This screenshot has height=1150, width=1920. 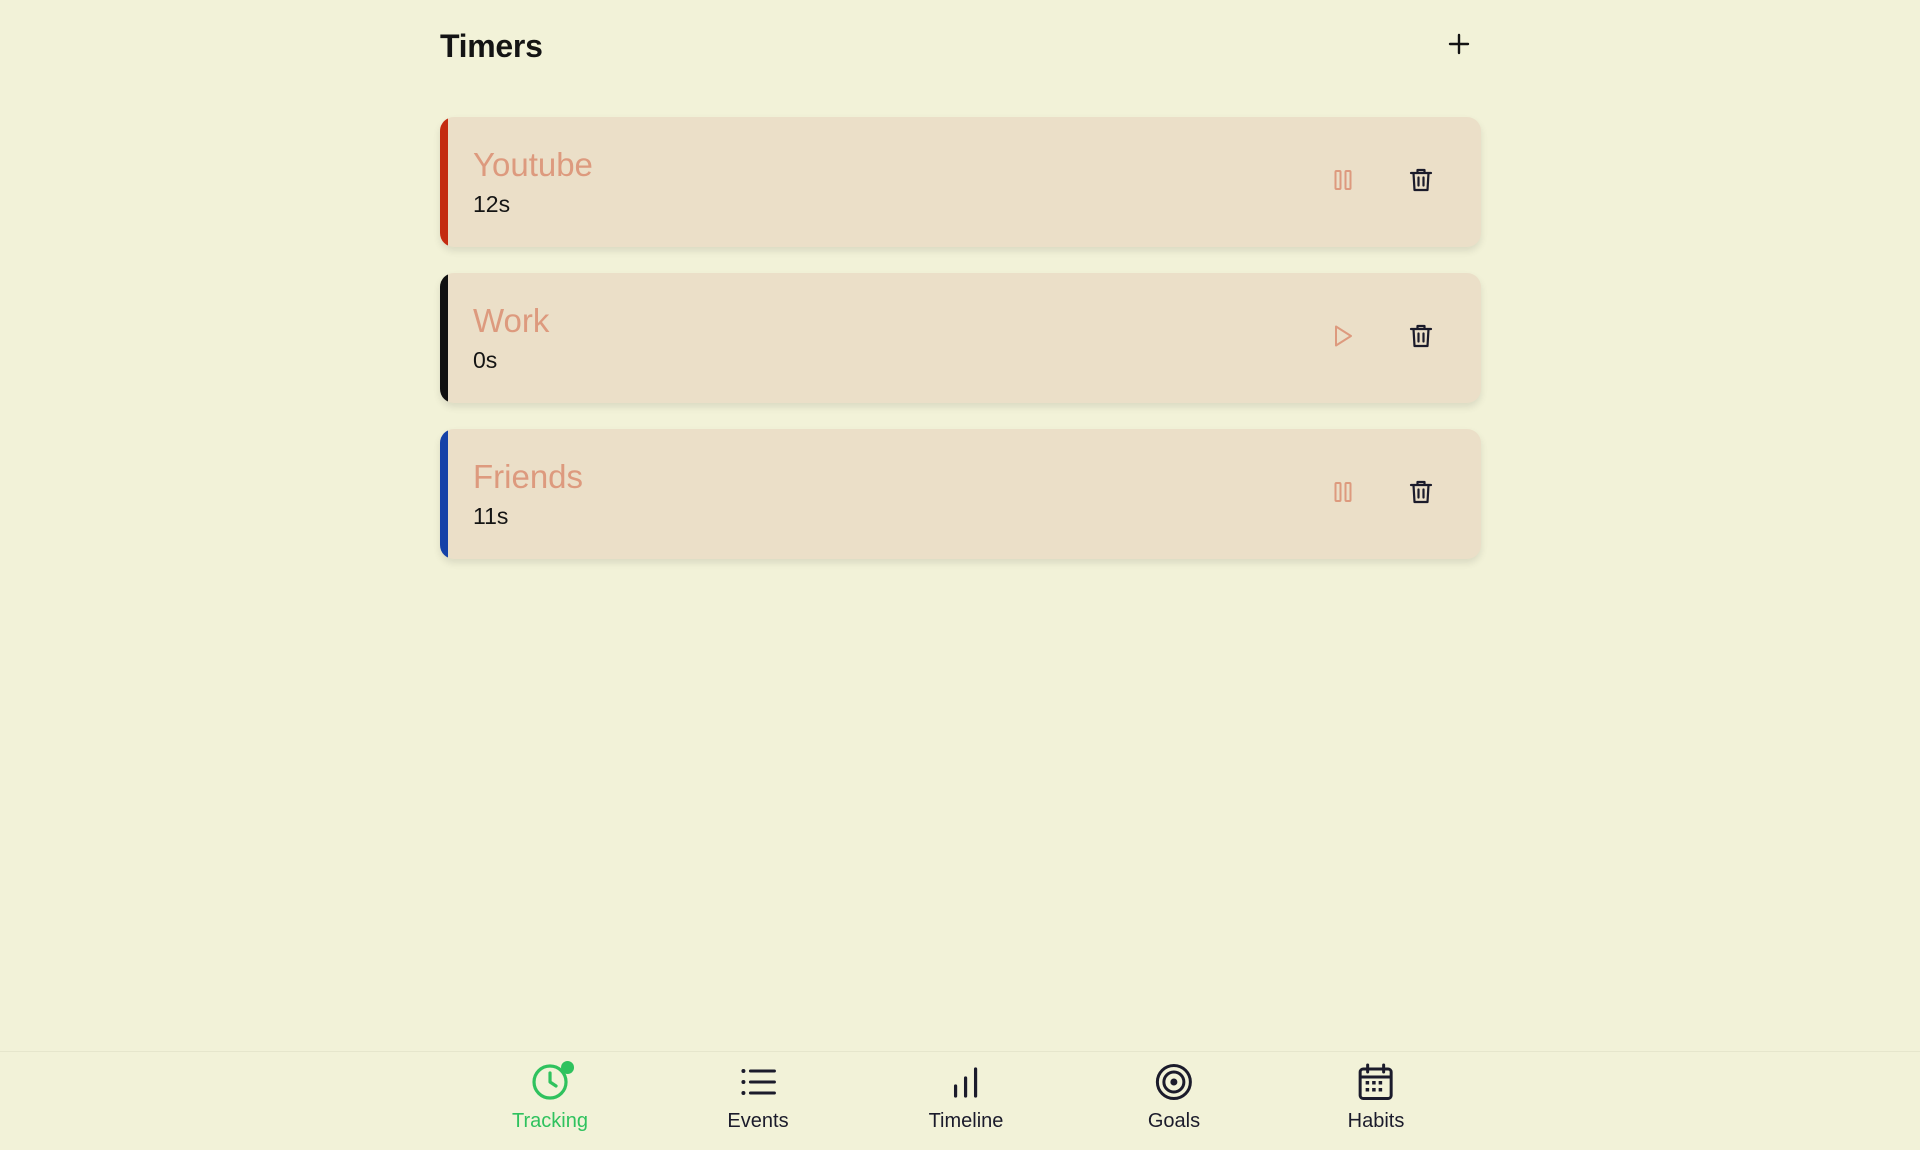 What do you see at coordinates (880, 338) in the screenshot?
I see `timer-info: Work 0s` at bounding box center [880, 338].